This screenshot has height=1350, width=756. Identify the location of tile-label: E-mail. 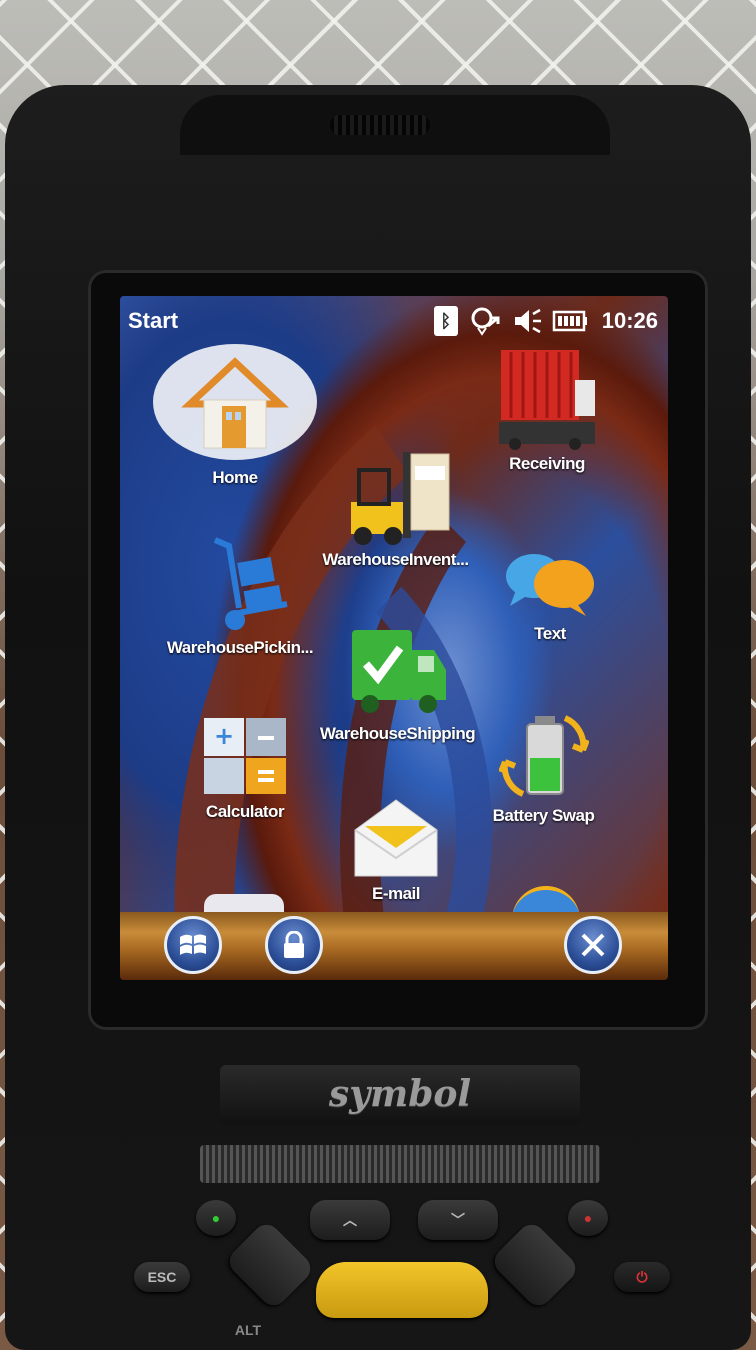
(396, 893).